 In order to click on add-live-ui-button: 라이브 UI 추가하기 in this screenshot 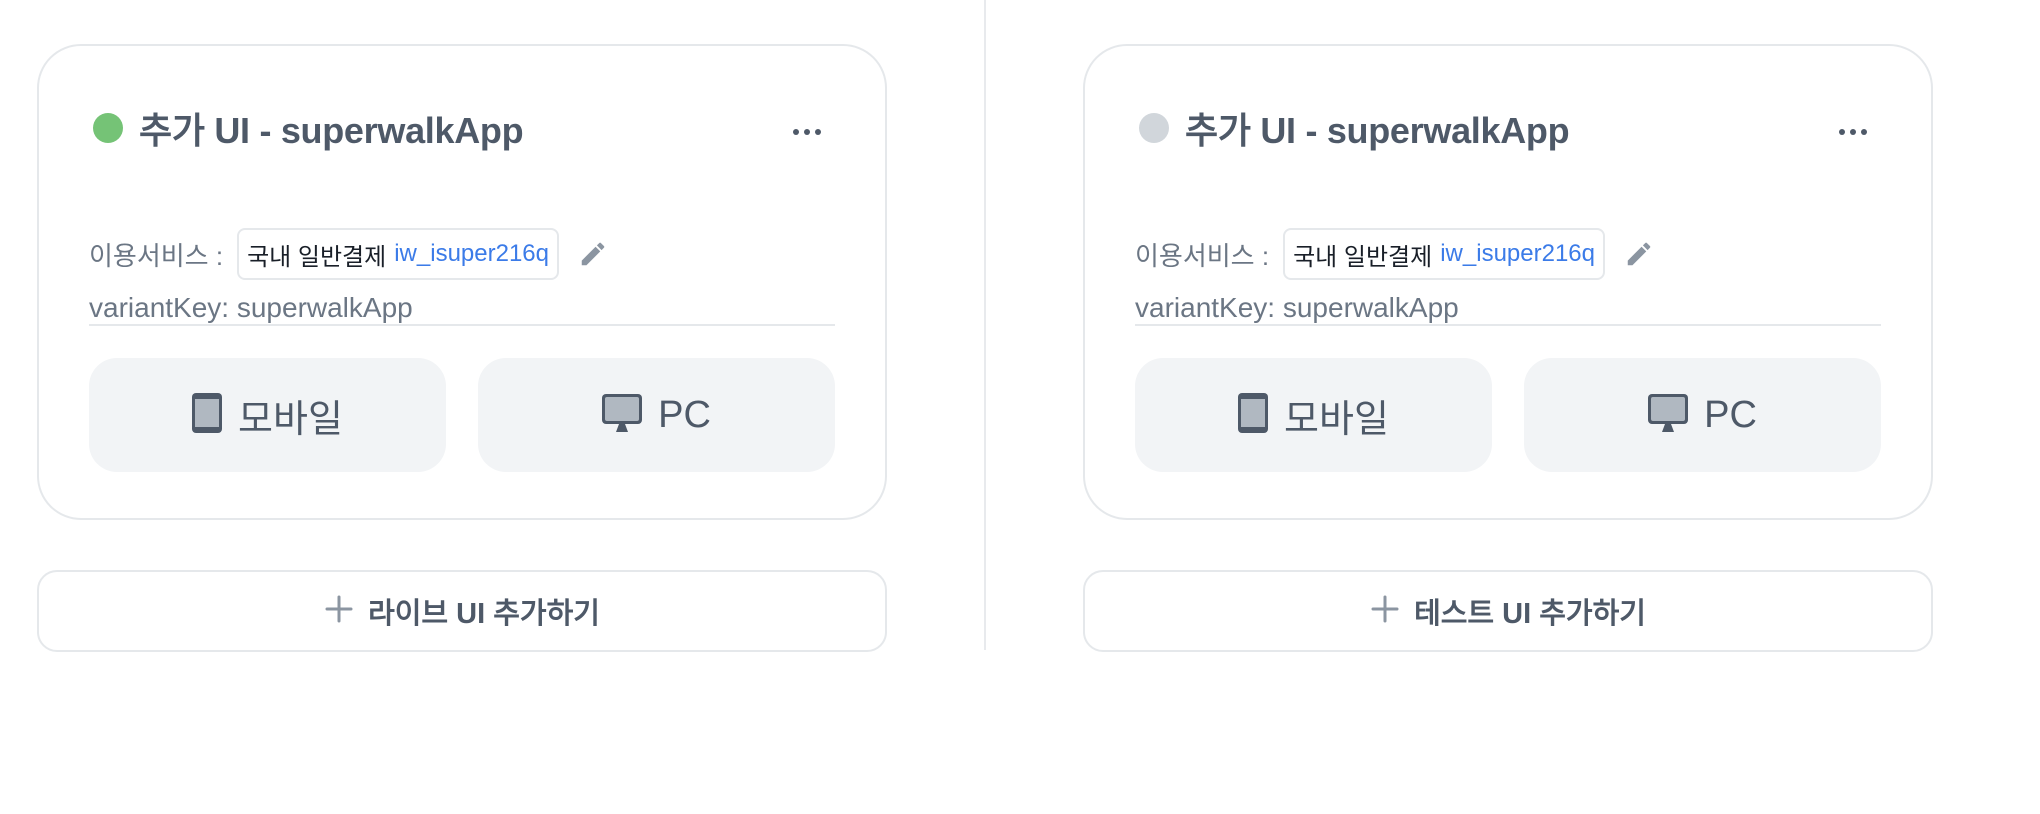, I will do `click(462, 611)`.